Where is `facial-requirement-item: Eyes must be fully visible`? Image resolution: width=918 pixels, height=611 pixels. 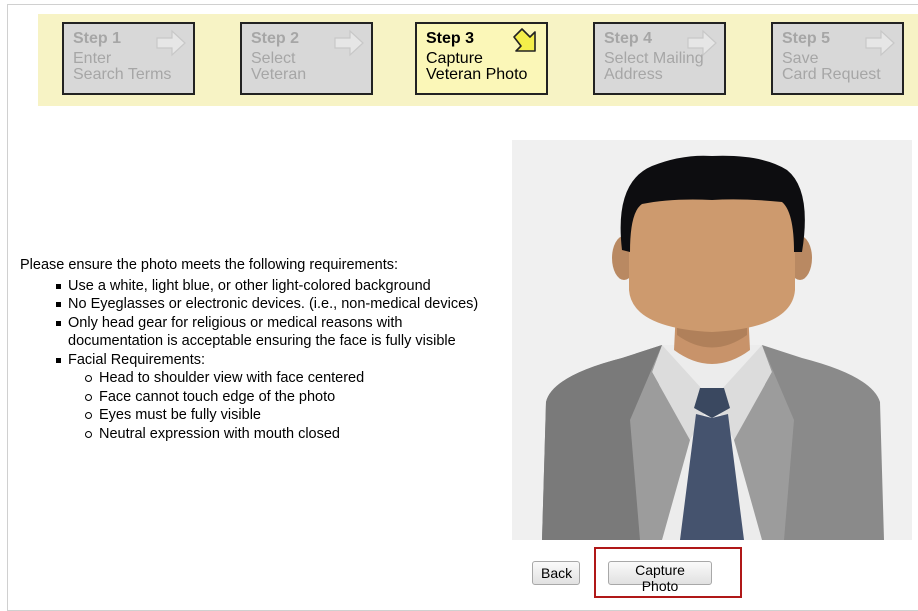
facial-requirement-item: Eyes must be fully visible is located at coordinates (292, 415).